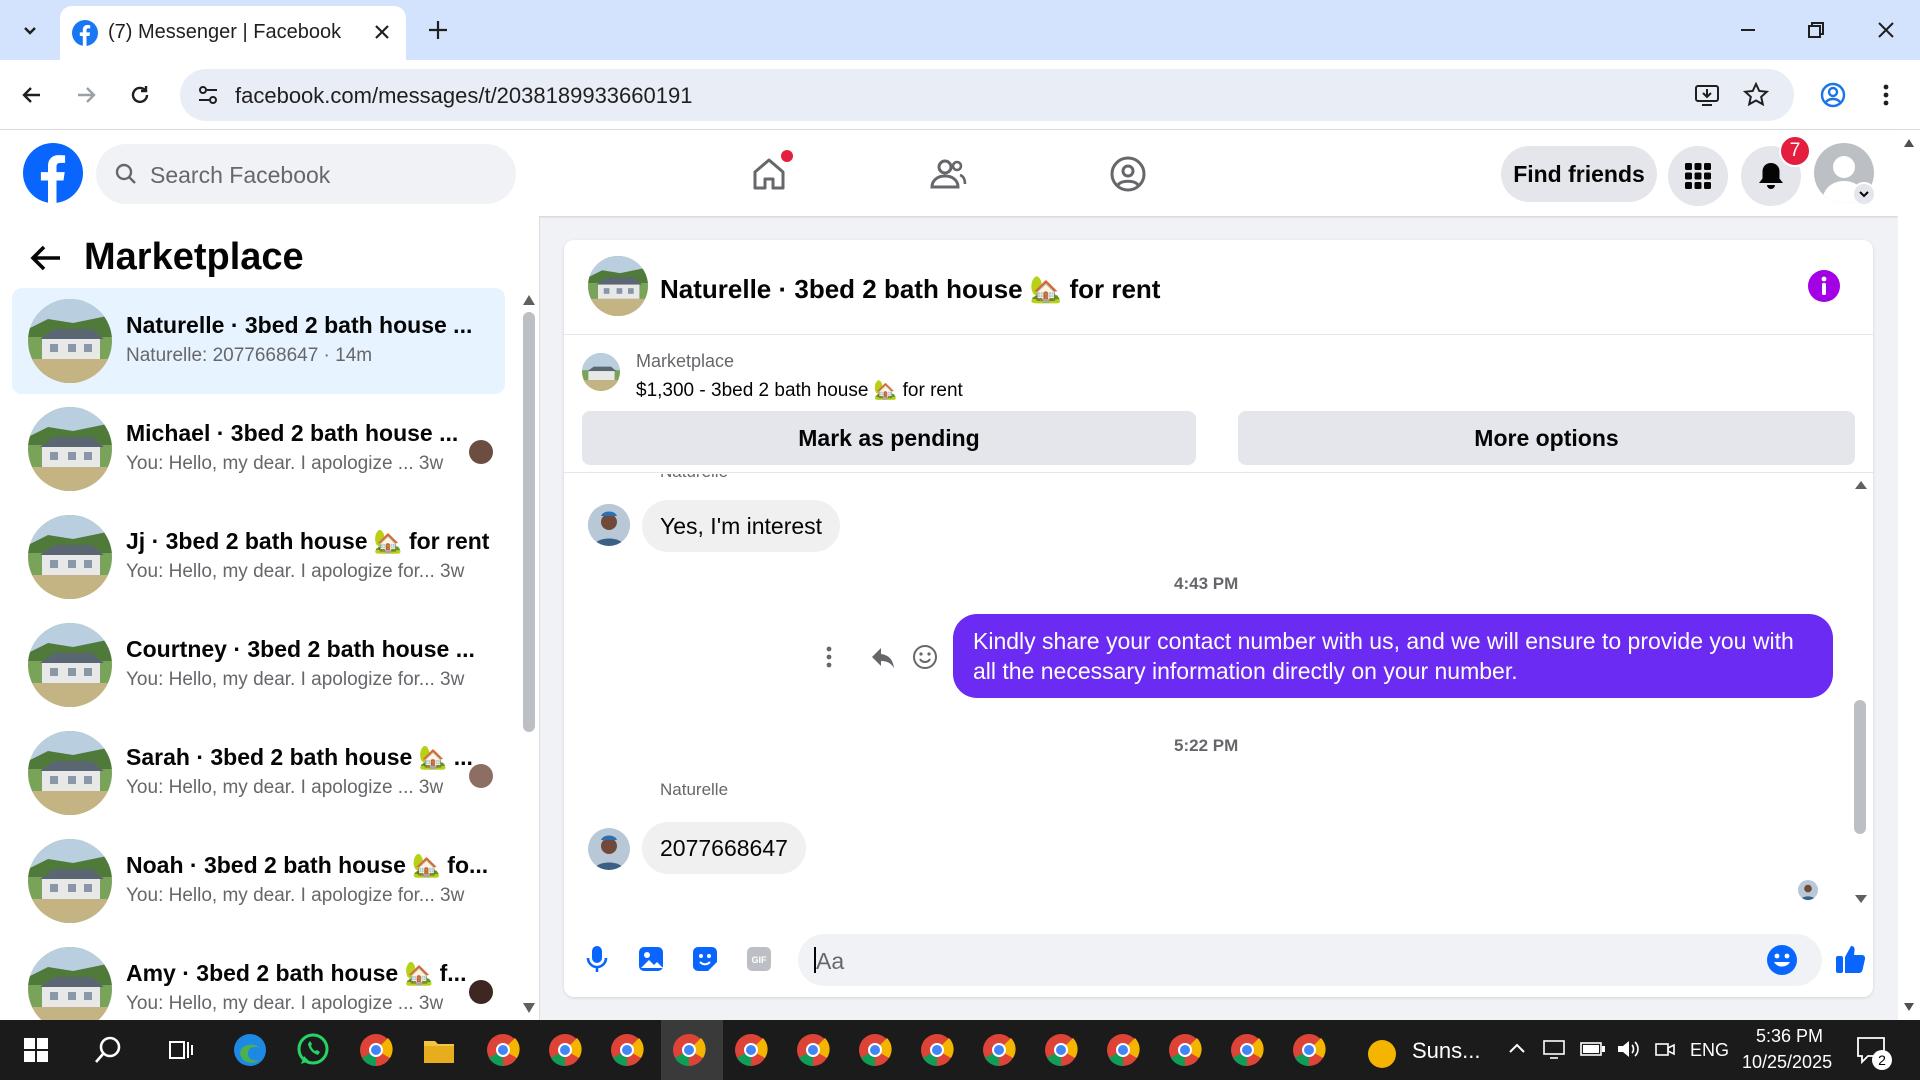 The height and width of the screenshot is (1080, 1920). I want to click on browser-toolbar: facebook.com/messages/t/2038189933660191, so click(960, 95).